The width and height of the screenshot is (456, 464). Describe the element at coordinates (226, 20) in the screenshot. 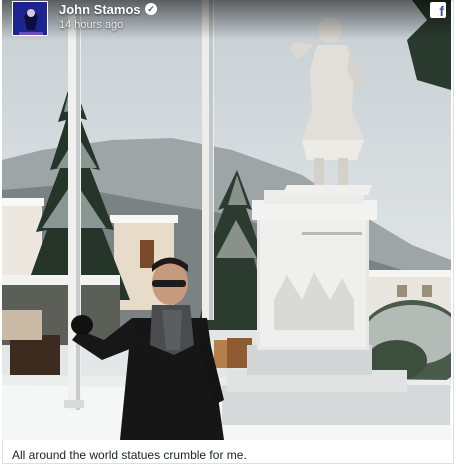

I see `post-header: John Stamos ✓ 14 hours ago f` at that location.